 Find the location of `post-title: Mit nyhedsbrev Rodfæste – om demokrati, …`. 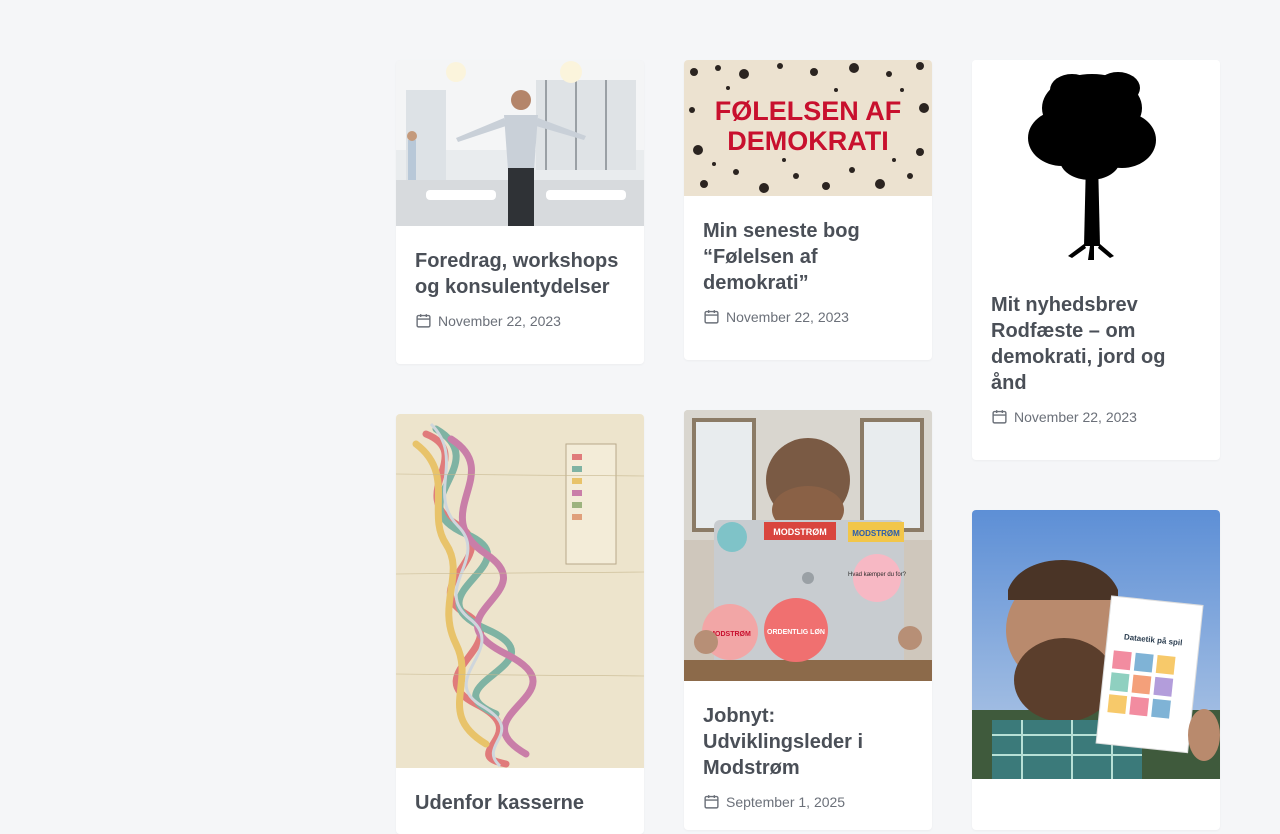

post-title: Mit nyhedsbrev Rodfæste – om demokrati, … is located at coordinates (1096, 344).